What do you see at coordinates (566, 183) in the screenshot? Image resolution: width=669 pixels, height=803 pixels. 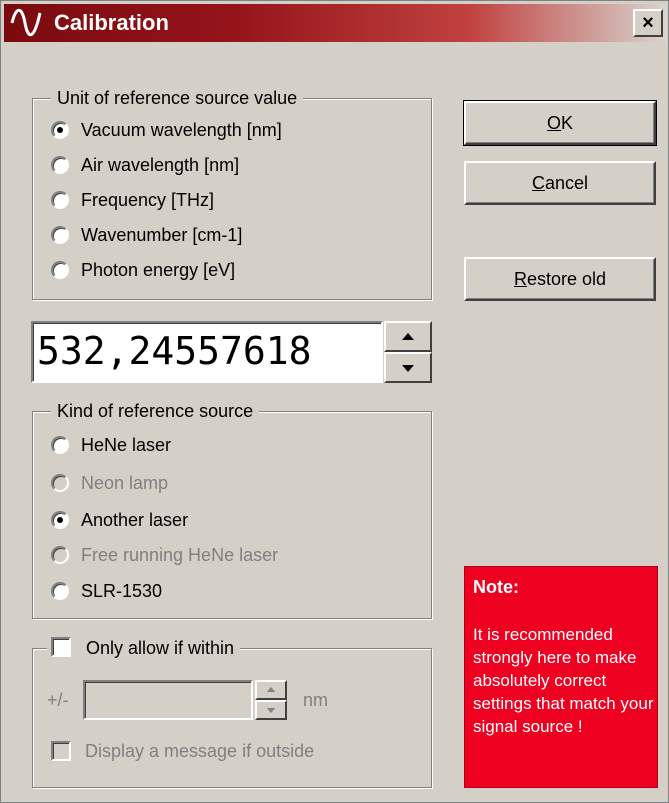 I see `cancel-label: ancel` at bounding box center [566, 183].